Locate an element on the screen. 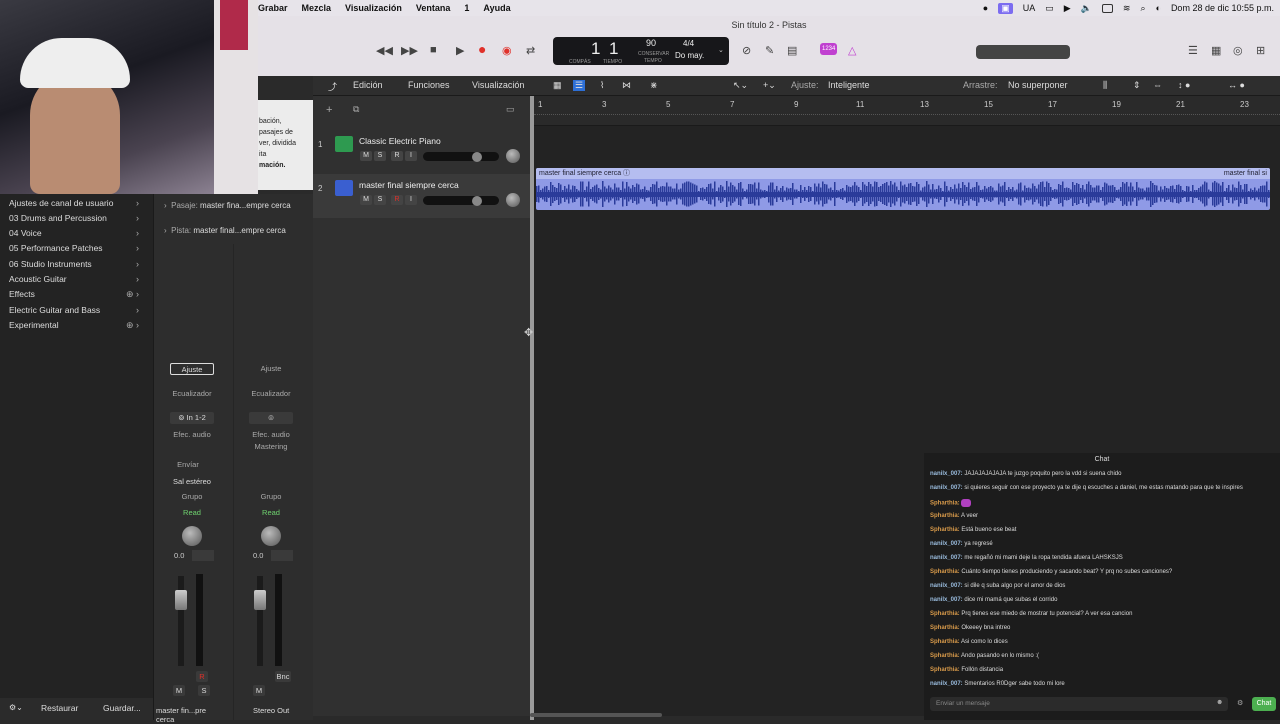 Image resolution: width=1280 pixels, height=724 pixels. mastering-slot: Mastering is located at coordinates (271, 447).